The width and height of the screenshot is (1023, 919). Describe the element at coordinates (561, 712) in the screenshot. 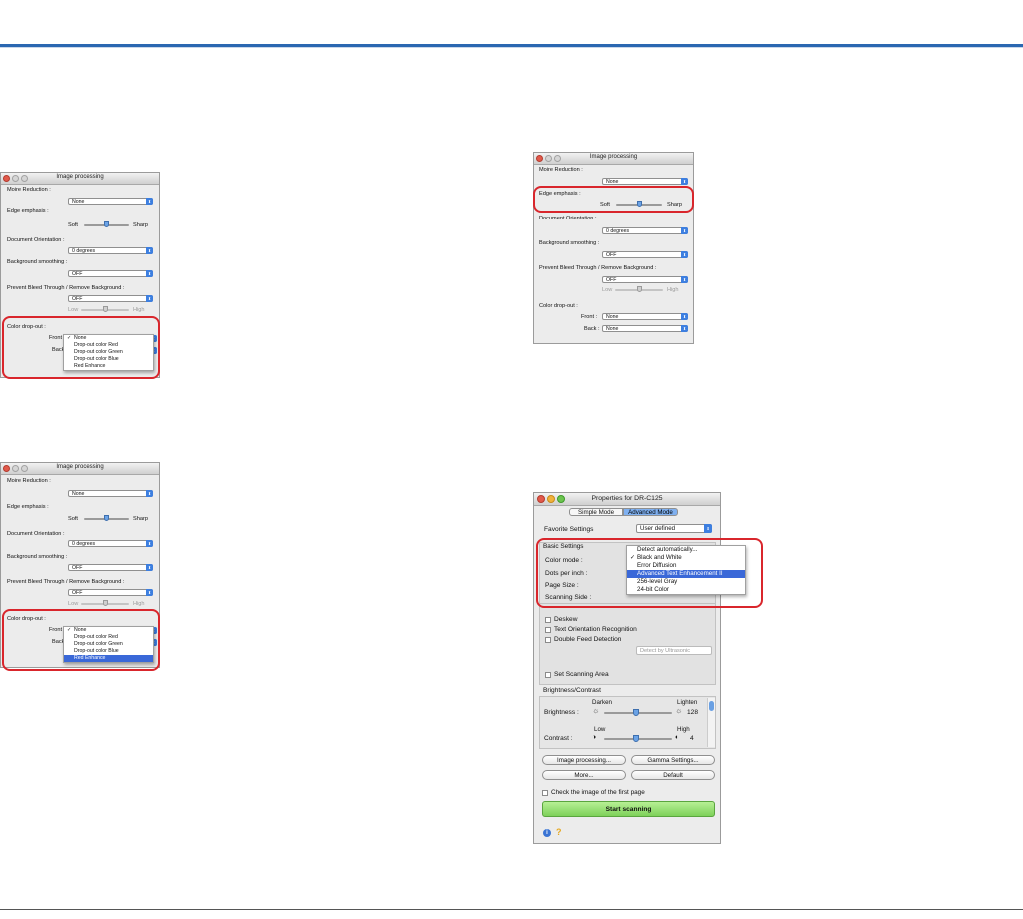

I see `brightness-label: Brightness :` at that location.